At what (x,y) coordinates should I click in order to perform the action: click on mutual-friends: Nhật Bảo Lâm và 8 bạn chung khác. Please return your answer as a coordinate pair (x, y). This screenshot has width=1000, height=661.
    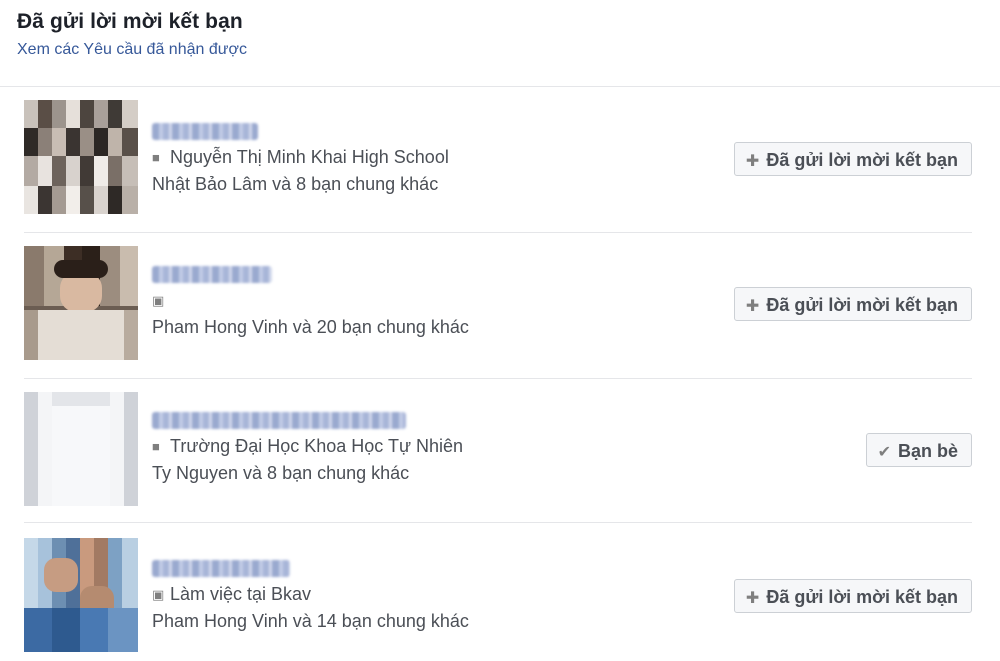
    Looking at the image, I should click on (300, 184).